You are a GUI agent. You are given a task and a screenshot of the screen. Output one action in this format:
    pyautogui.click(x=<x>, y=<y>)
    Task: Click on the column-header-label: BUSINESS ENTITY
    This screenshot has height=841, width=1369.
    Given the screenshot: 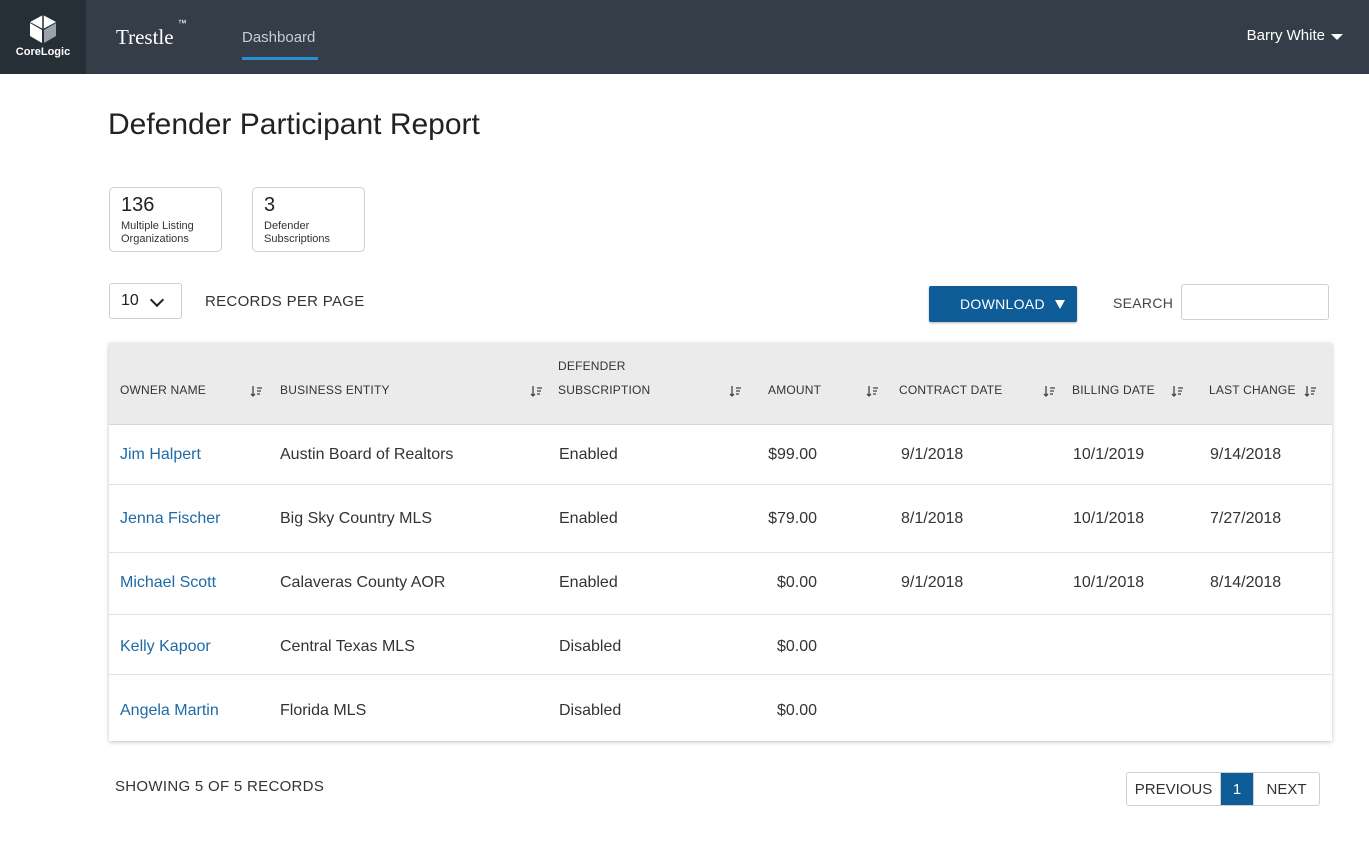 What is the action you would take?
    pyautogui.click(x=335, y=390)
    